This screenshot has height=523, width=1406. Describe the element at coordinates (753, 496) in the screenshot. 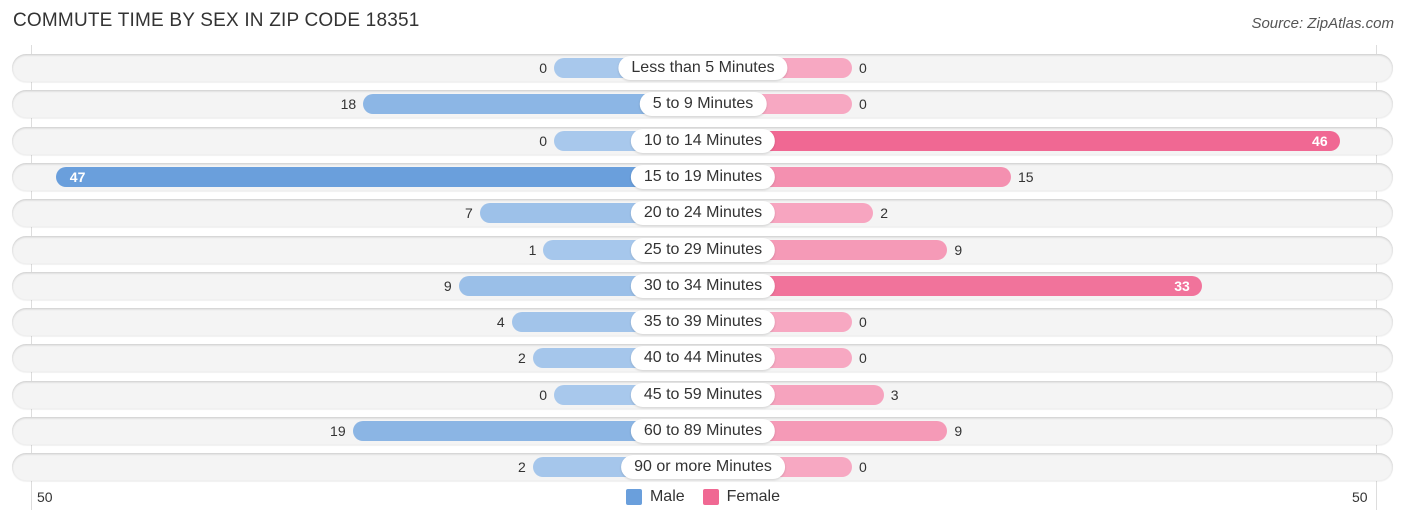

I see `legend-label-female: Female` at that location.